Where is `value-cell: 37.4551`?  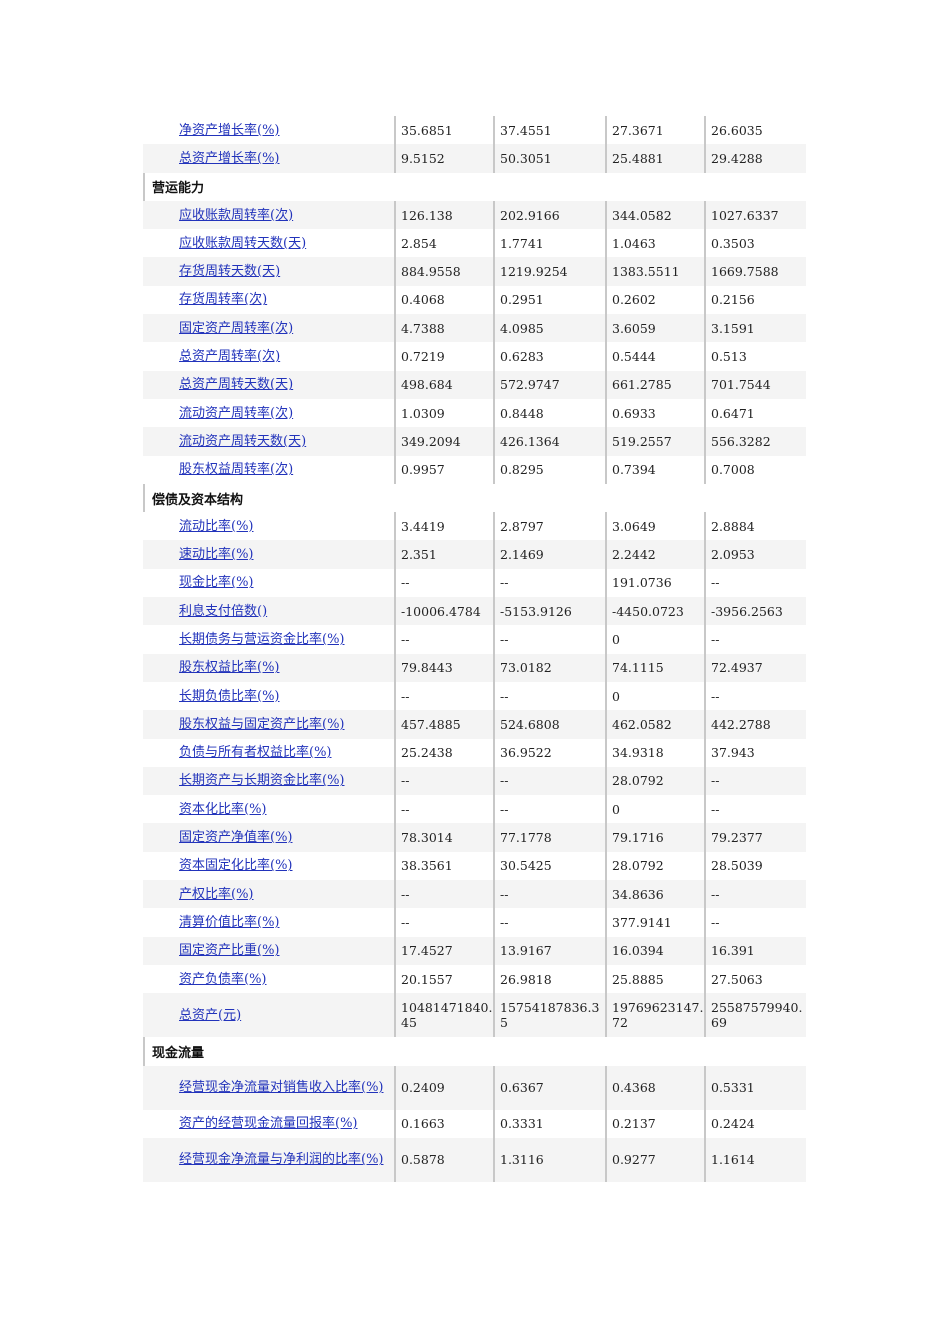
value-cell: 37.4551 is located at coordinates (551, 130).